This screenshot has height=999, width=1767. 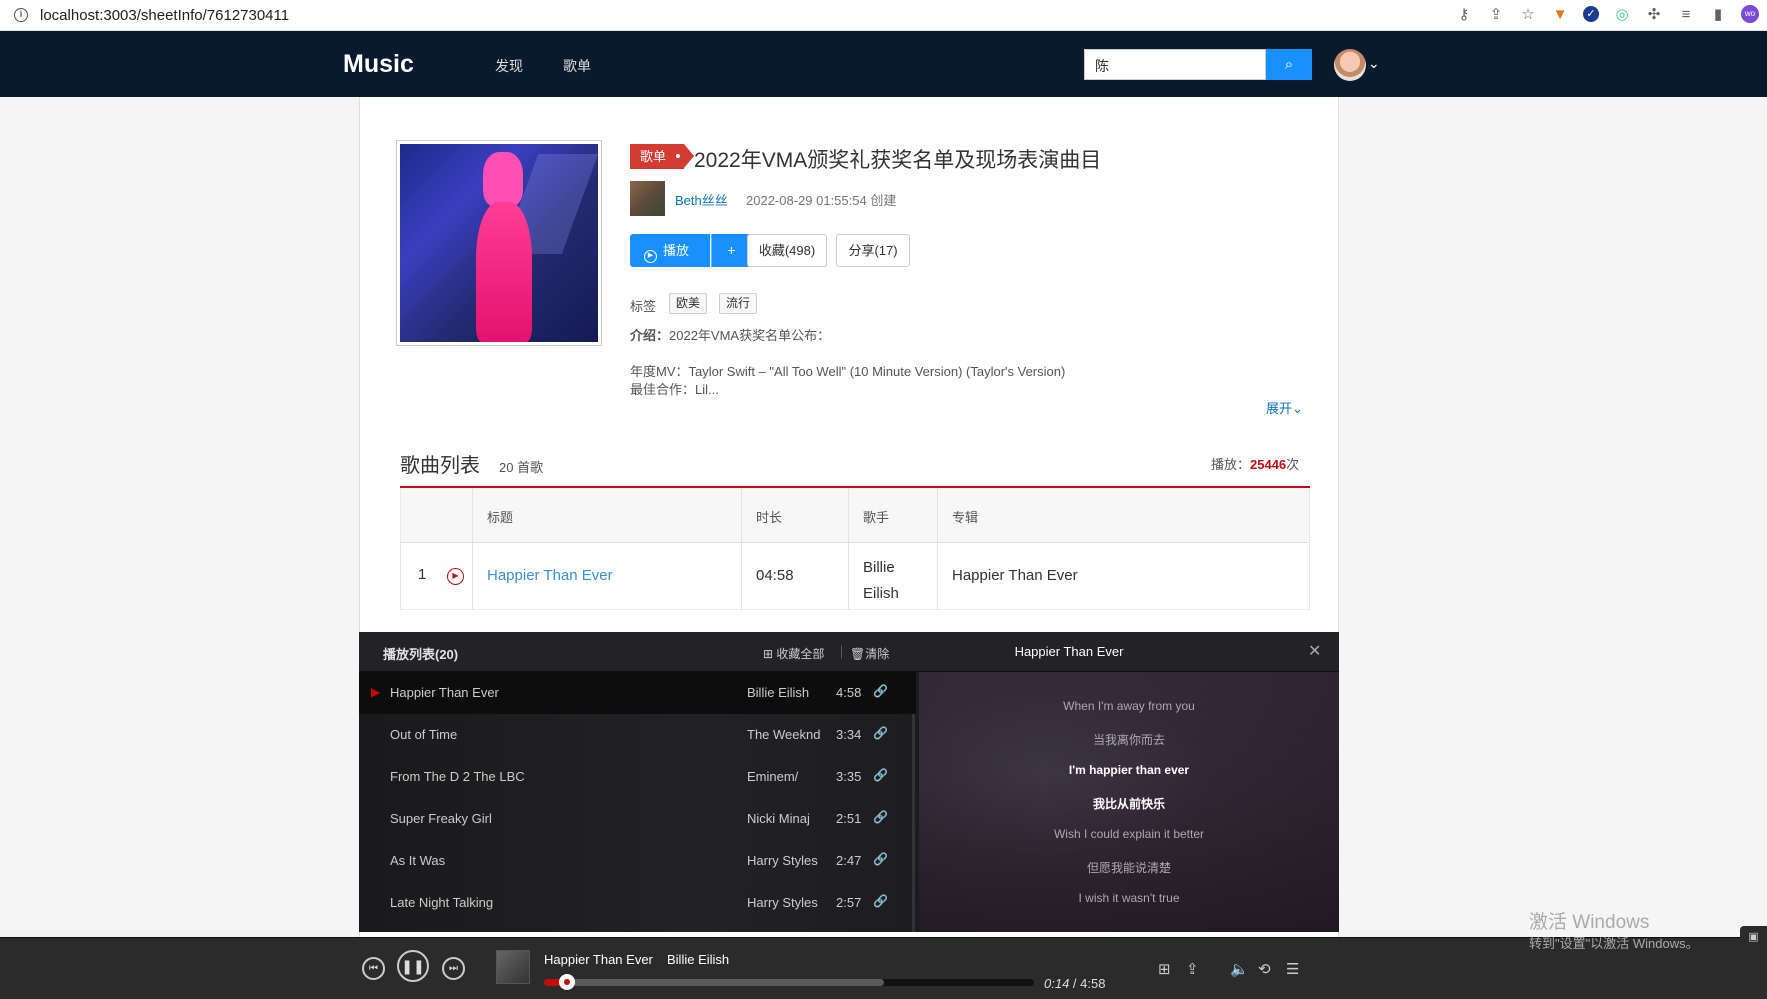 What do you see at coordinates (637, 861) in the screenshot?
I see `list-item: As It Was Harry Styles 2:47 🔗` at bounding box center [637, 861].